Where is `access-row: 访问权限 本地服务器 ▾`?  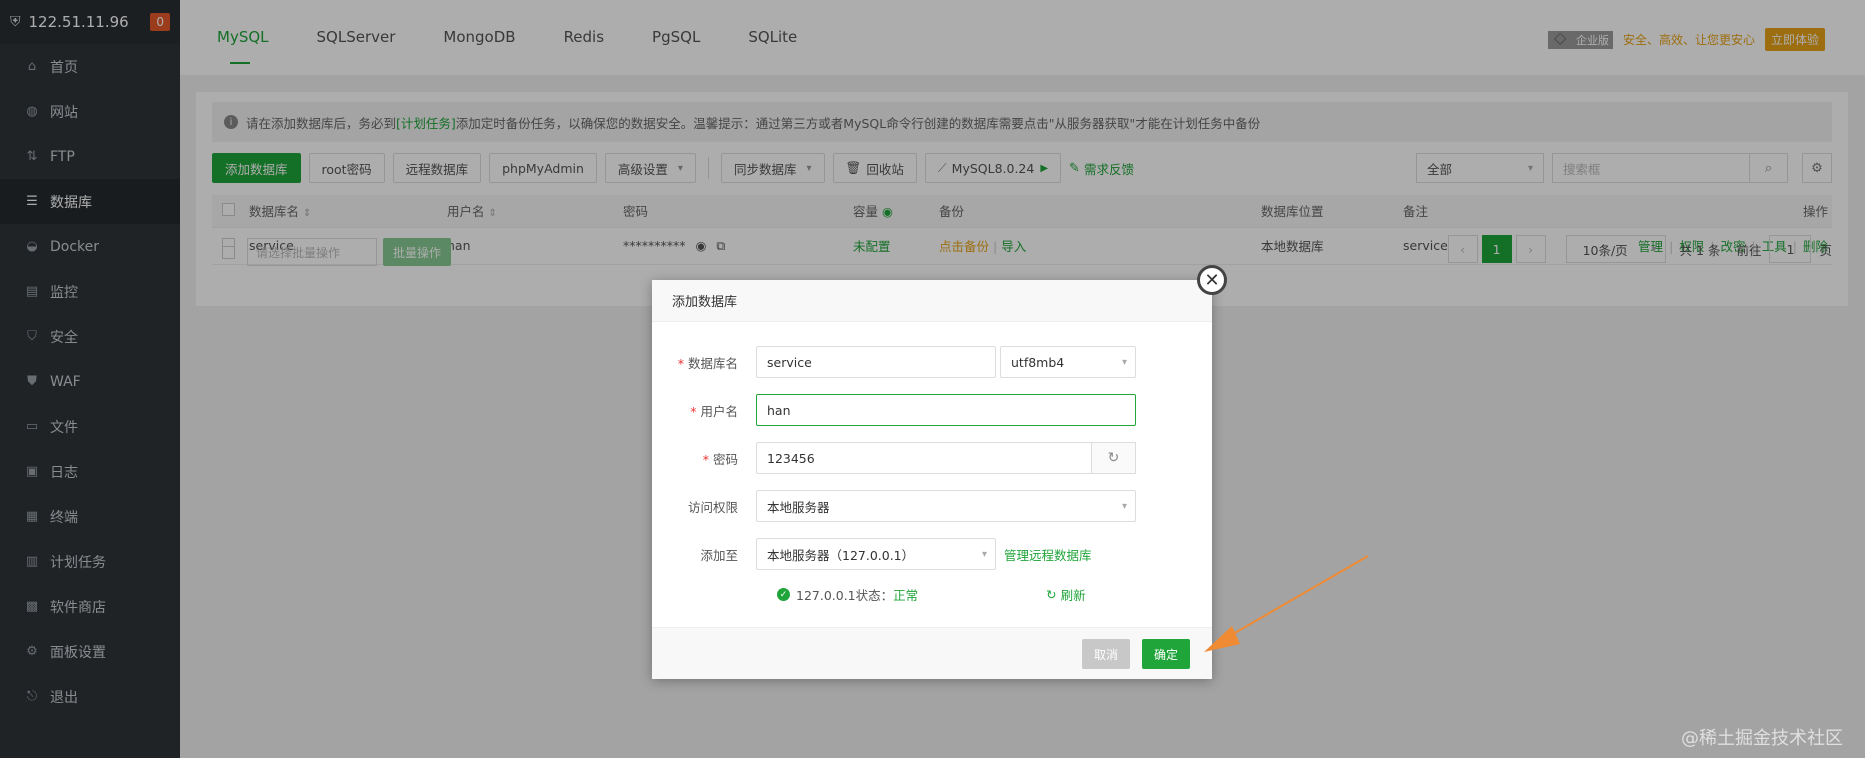
access-row: 访问权限 本地服务器 ▾ is located at coordinates (894, 506).